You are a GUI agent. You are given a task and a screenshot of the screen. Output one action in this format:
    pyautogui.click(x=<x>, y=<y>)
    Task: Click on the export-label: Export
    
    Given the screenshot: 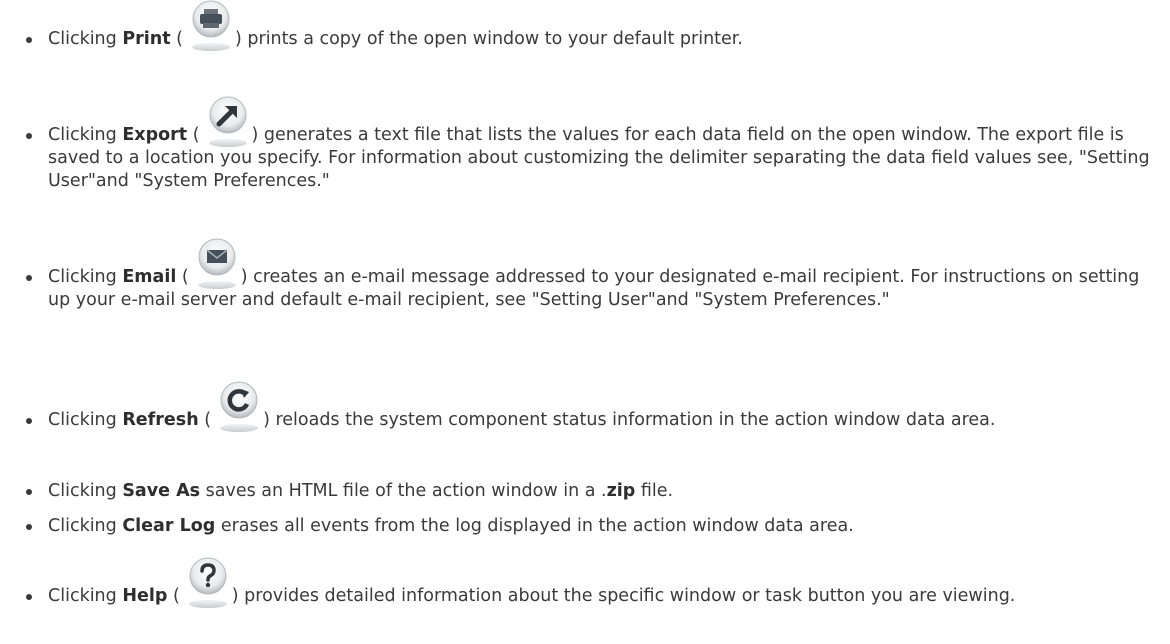 What is the action you would take?
    pyautogui.click(x=155, y=135)
    